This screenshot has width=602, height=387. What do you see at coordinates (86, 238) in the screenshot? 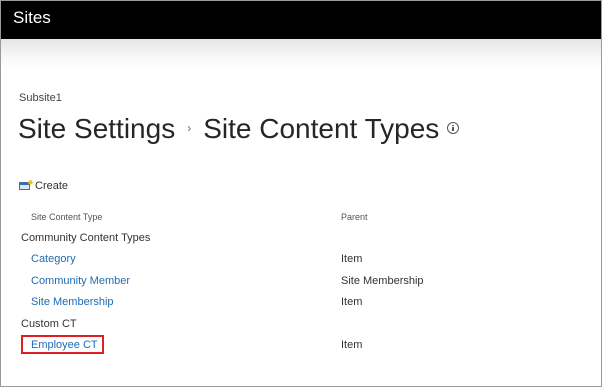
I see `group-header: Community Content Types` at bounding box center [86, 238].